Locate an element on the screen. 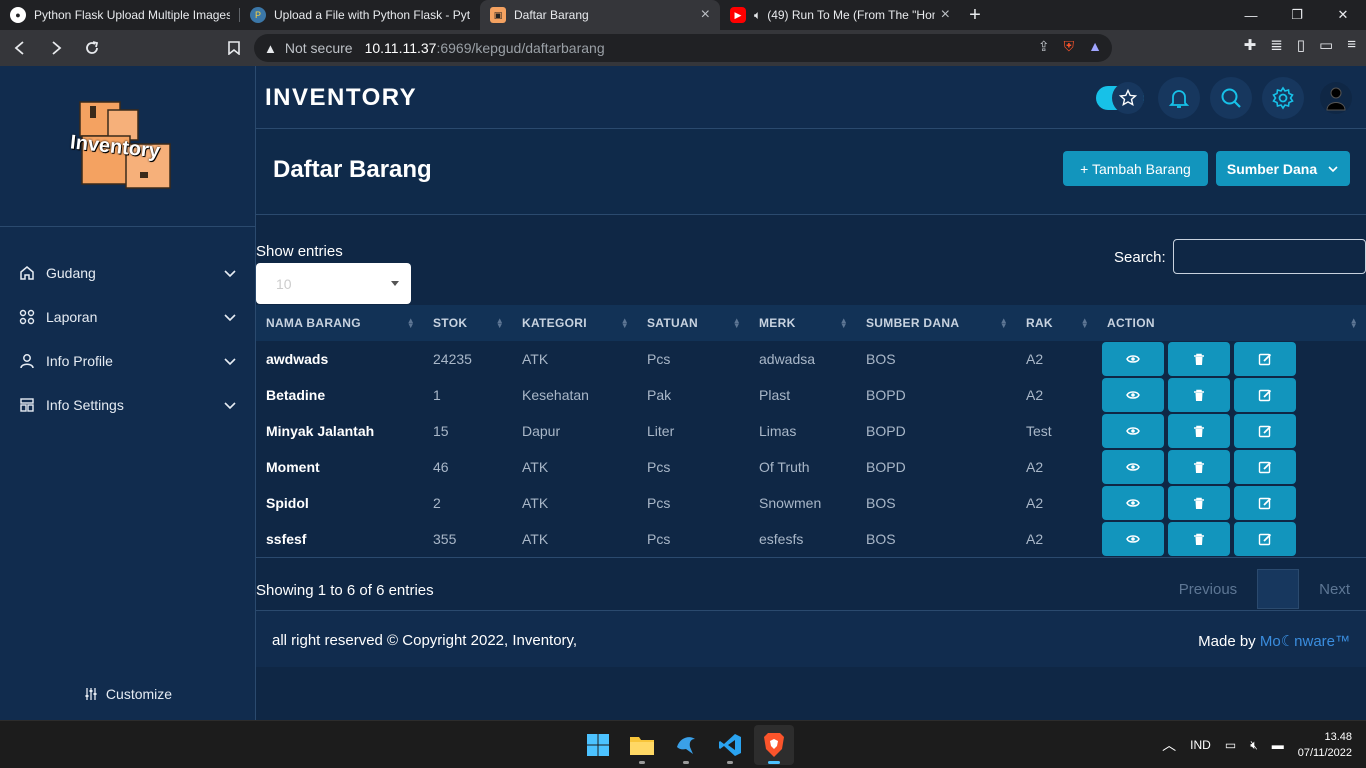 This screenshot has width=1366, height=768. avatar is located at coordinates (1336, 98).